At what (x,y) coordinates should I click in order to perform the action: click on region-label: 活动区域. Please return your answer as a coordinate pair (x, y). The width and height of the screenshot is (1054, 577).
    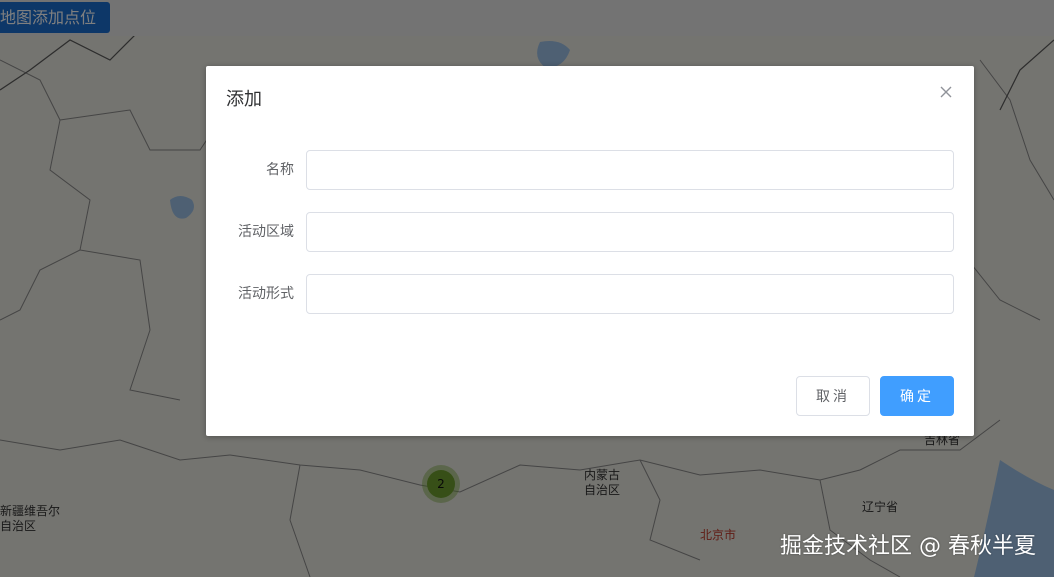
    Looking at the image, I should click on (266, 232).